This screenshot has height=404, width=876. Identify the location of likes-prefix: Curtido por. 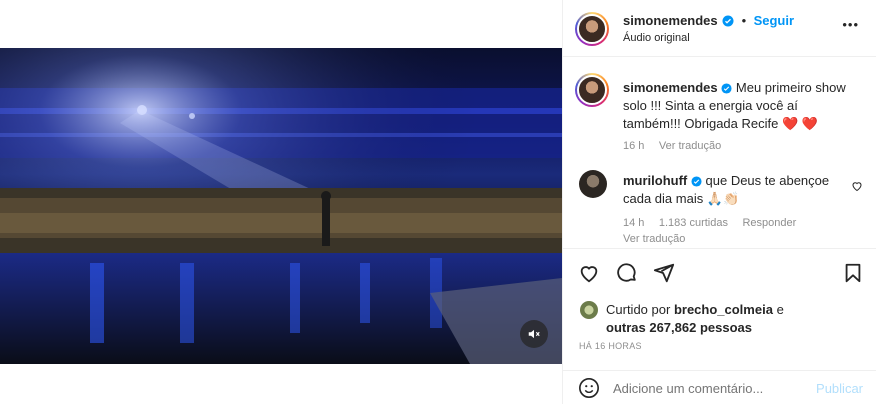
(638, 309).